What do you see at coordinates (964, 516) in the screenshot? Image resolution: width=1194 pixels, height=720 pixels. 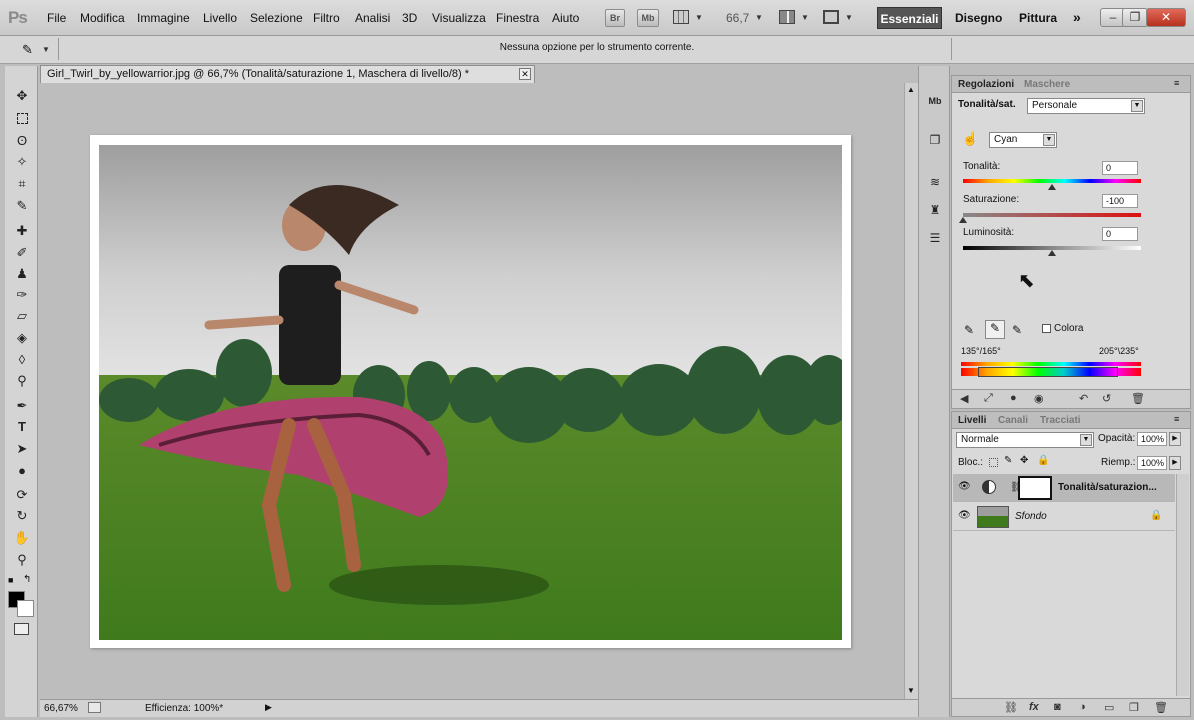 I see `eye-icon: 👁` at bounding box center [964, 516].